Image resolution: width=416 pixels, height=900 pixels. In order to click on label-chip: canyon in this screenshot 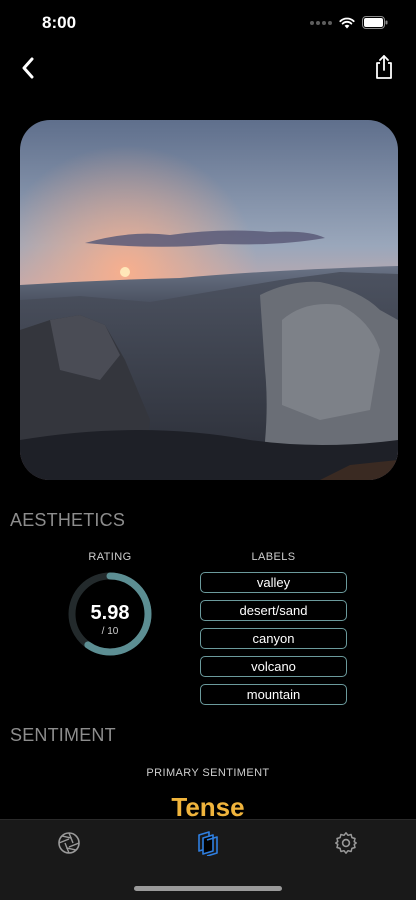, I will do `click(273, 638)`.